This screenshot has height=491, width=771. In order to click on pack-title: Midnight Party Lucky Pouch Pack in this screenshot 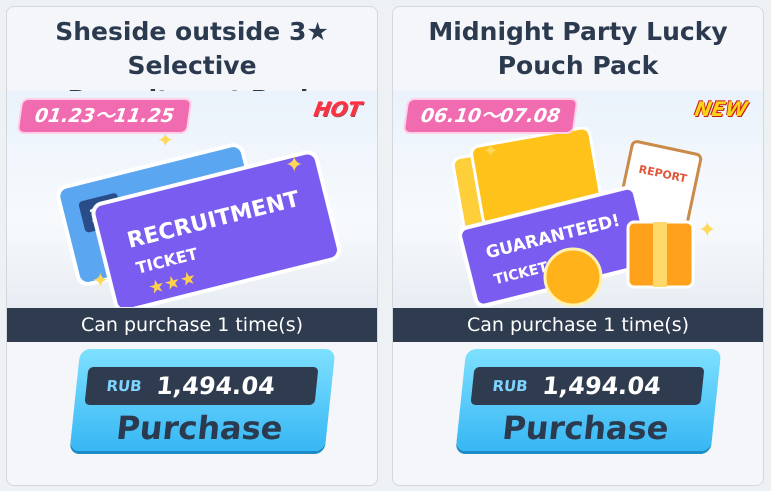, I will do `click(578, 49)`.